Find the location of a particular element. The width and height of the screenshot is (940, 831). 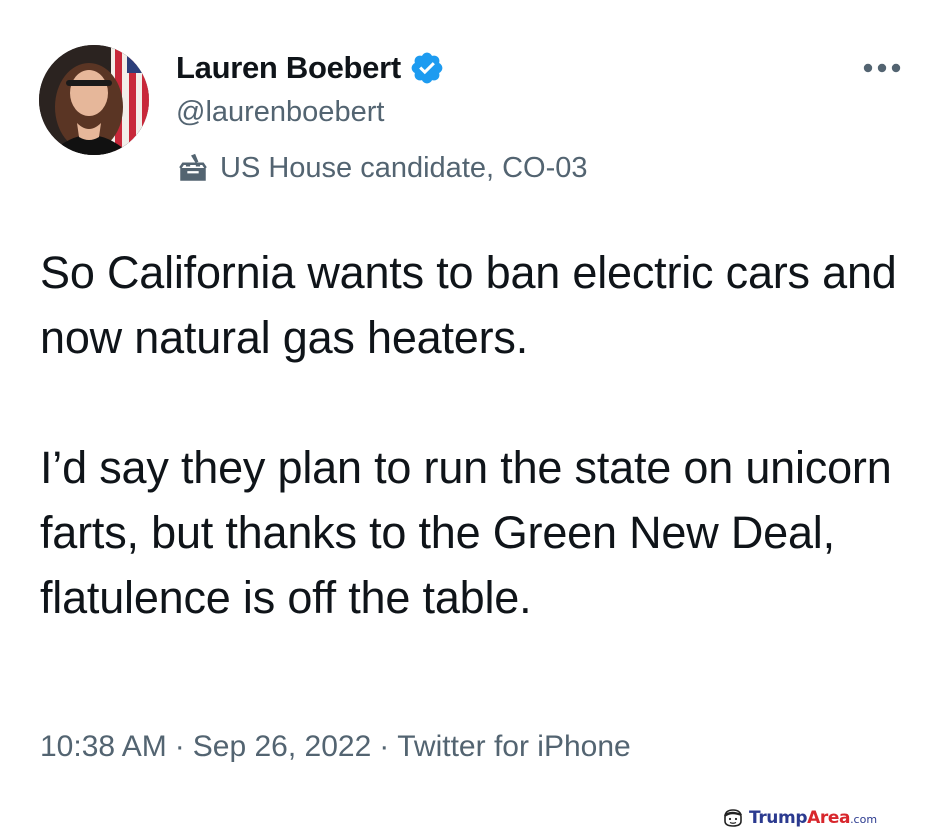

tweet-source-link: Twitter for iPhone is located at coordinates (513, 747).